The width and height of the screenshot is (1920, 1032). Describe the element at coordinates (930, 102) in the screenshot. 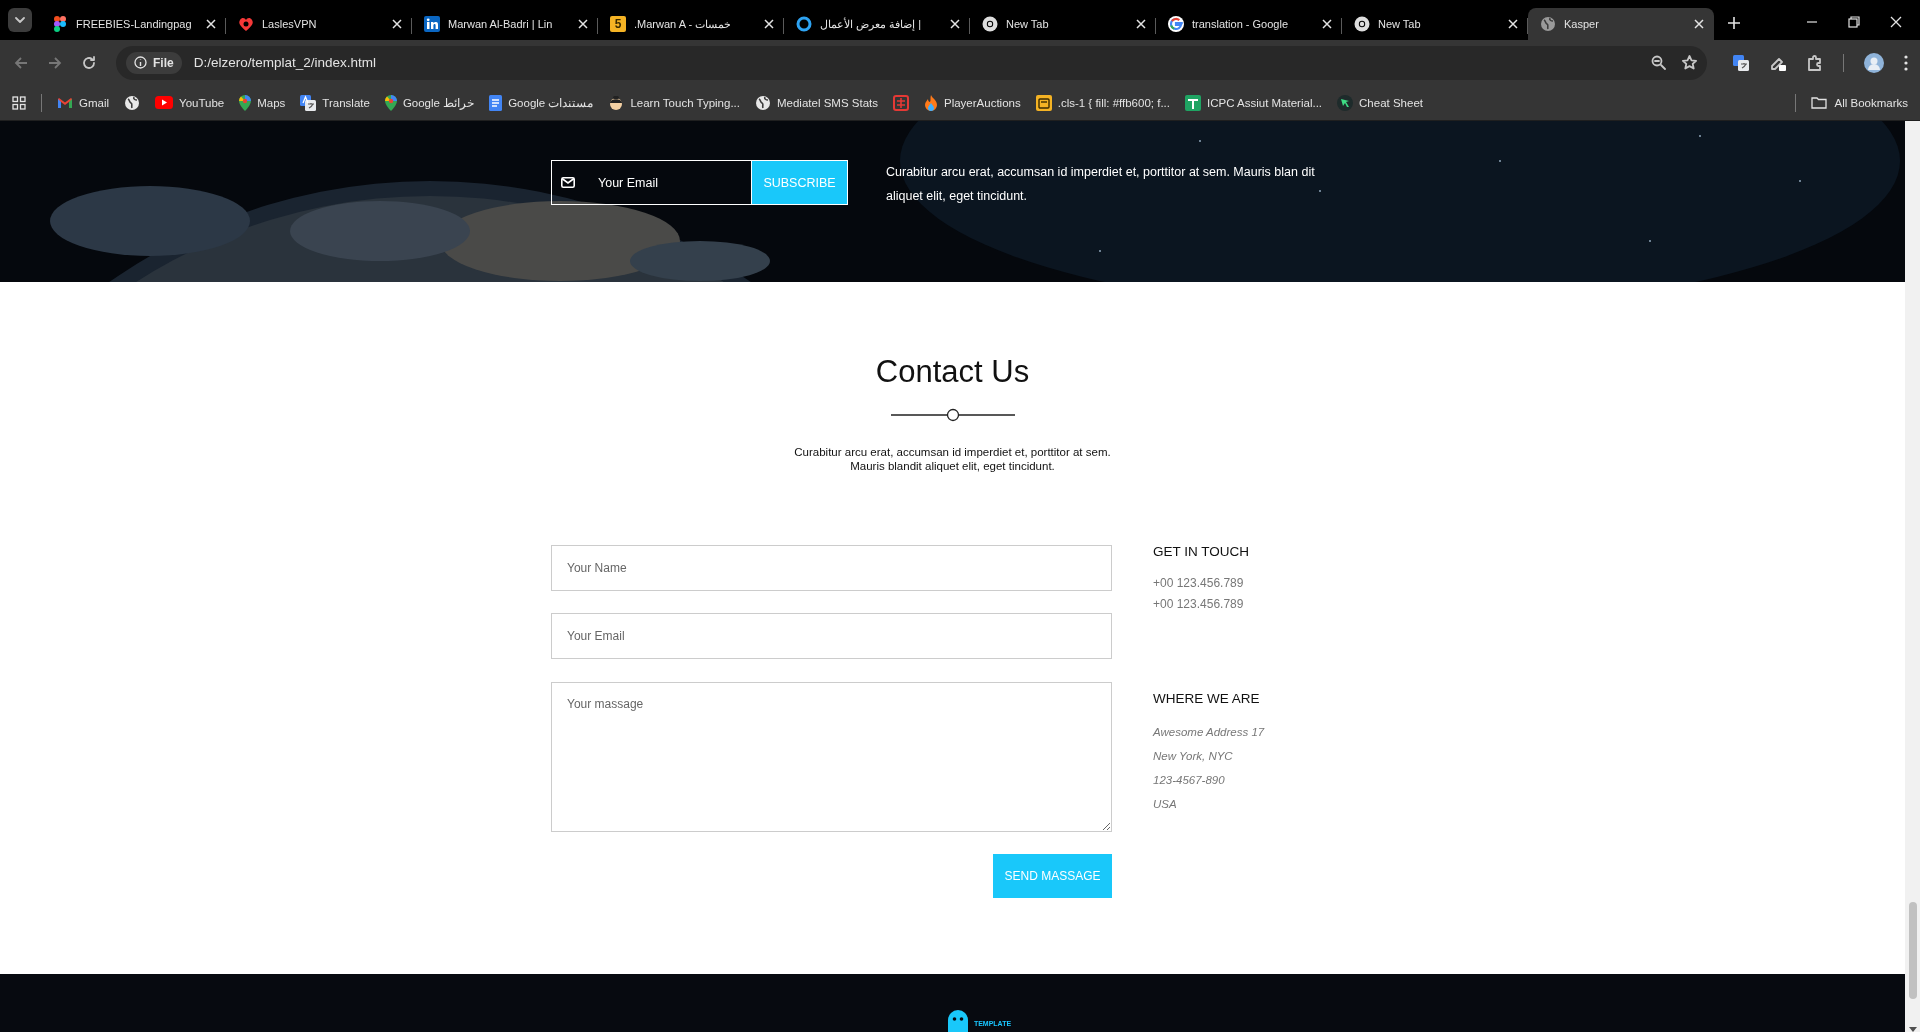

I see `flame-icon` at that location.